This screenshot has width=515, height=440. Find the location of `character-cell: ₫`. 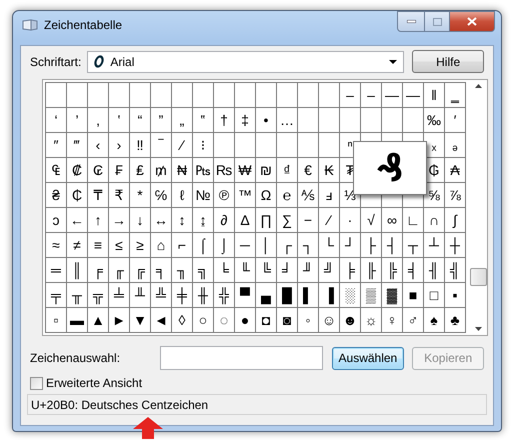

character-cell: ₫ is located at coordinates (287, 170).